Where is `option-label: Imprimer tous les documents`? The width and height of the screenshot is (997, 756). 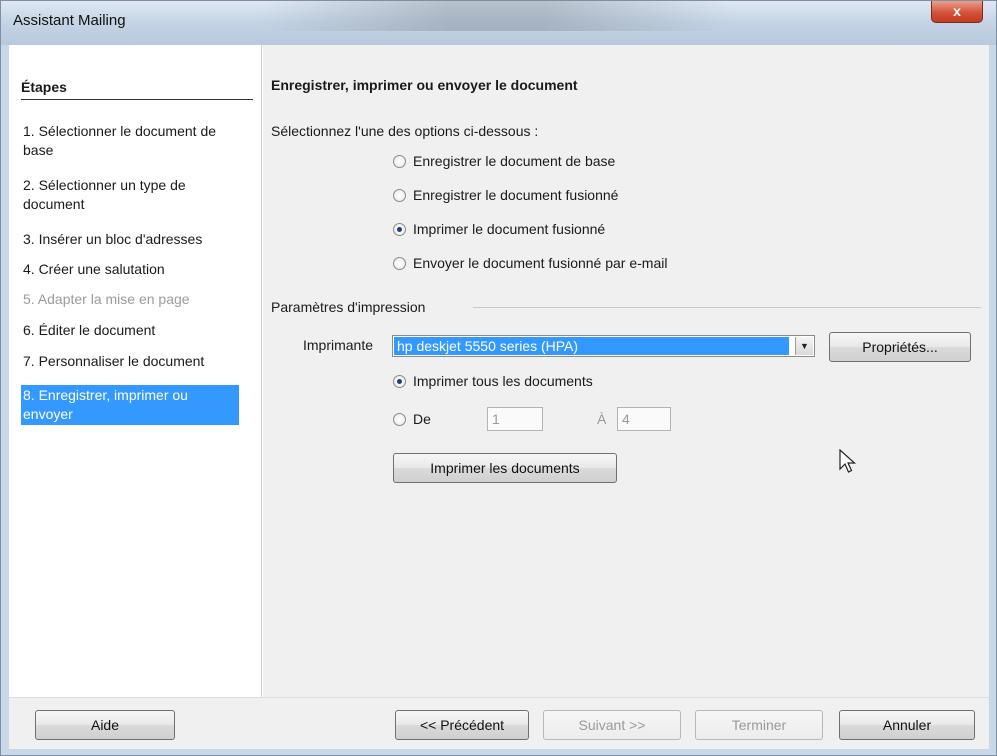
option-label: Imprimer tous les documents is located at coordinates (503, 381).